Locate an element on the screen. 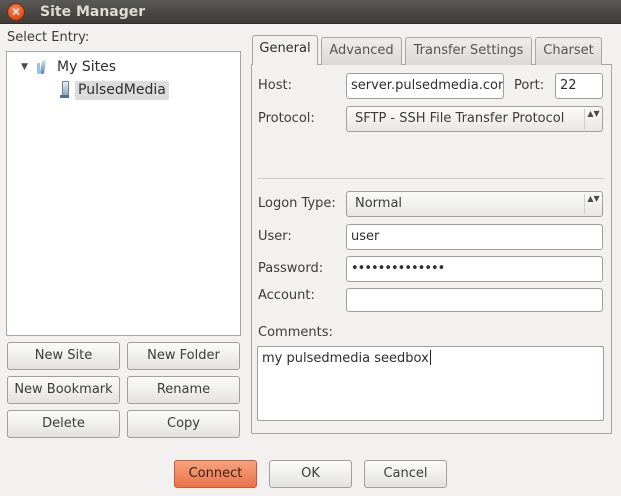  tree-item-label: PulsedMedia is located at coordinates (122, 90).